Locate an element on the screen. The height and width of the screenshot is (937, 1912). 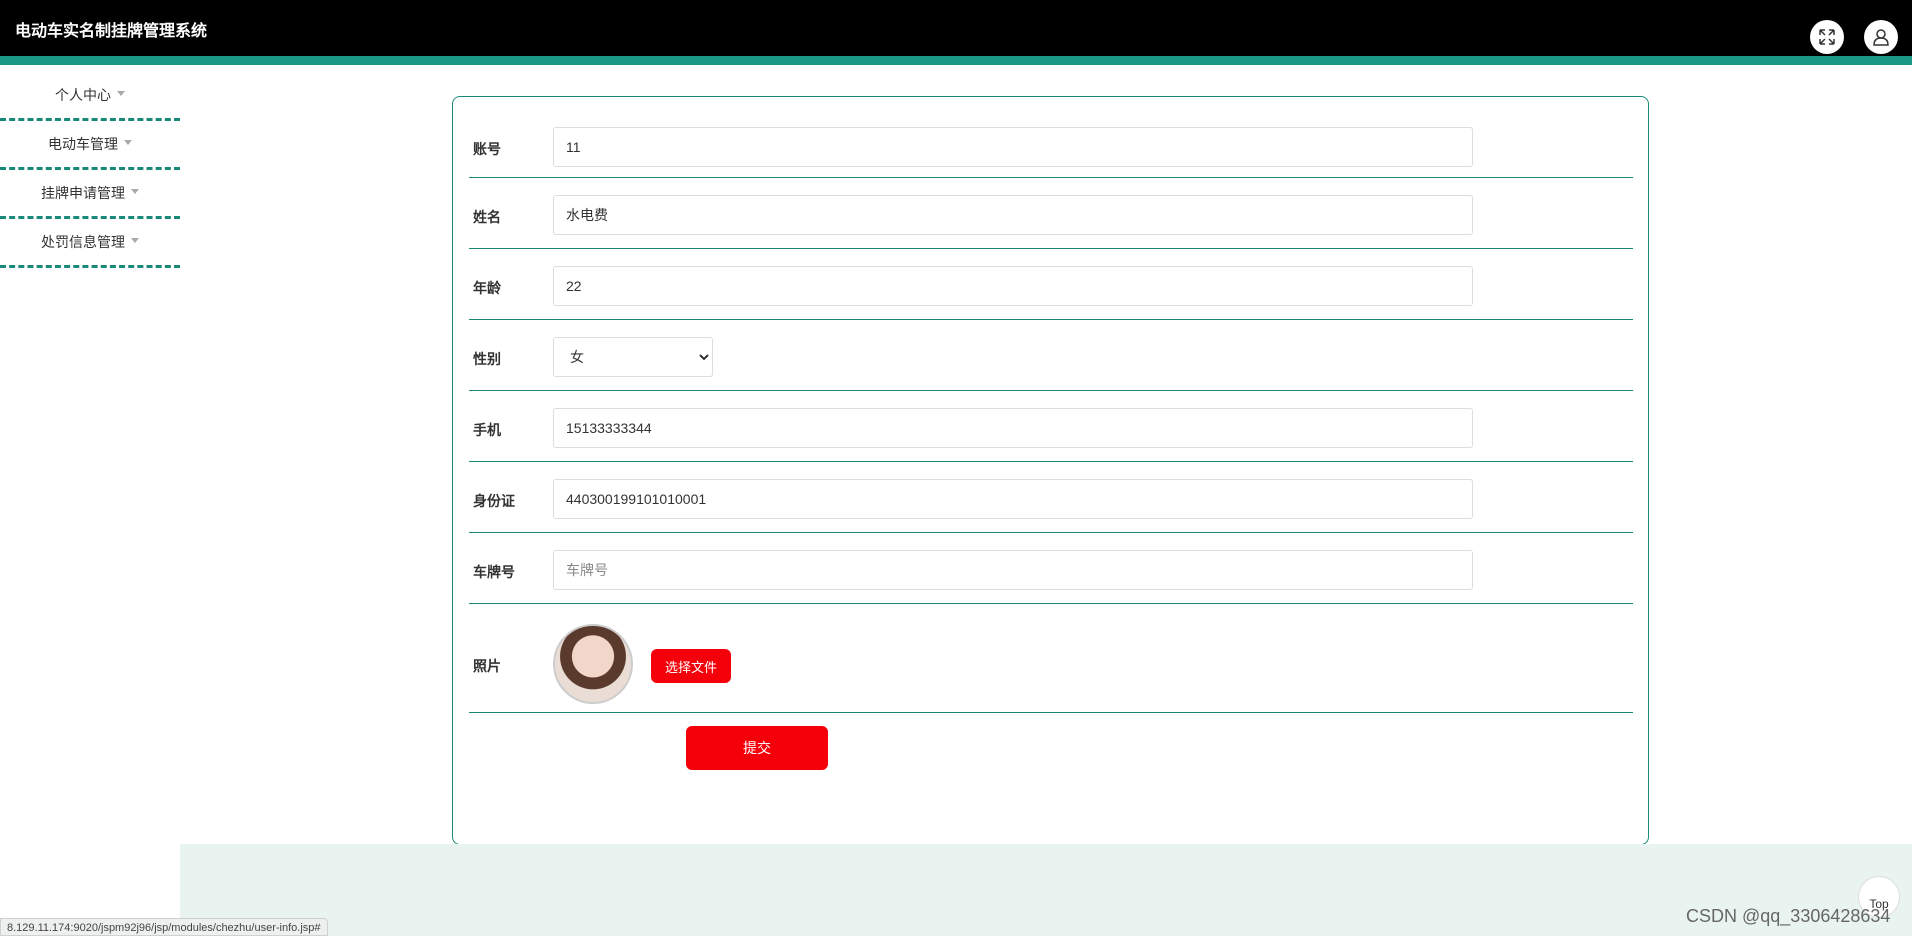
top-header: 电动车实名制挂牌管理系统 is located at coordinates (956, 28).